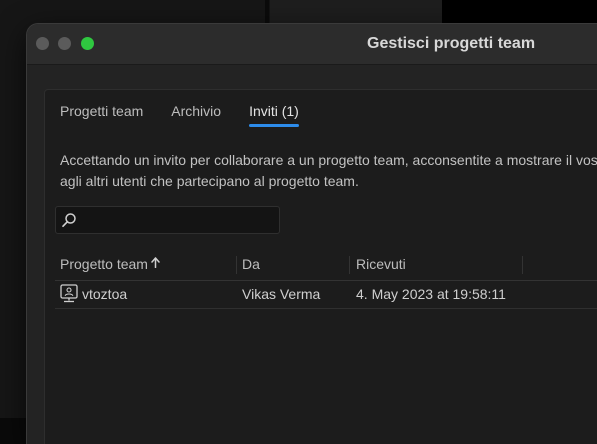 Image resolution: width=597 pixels, height=444 pixels. Describe the element at coordinates (312, 44) in the screenshot. I see `title-bar: Gestisci progetti team` at that location.